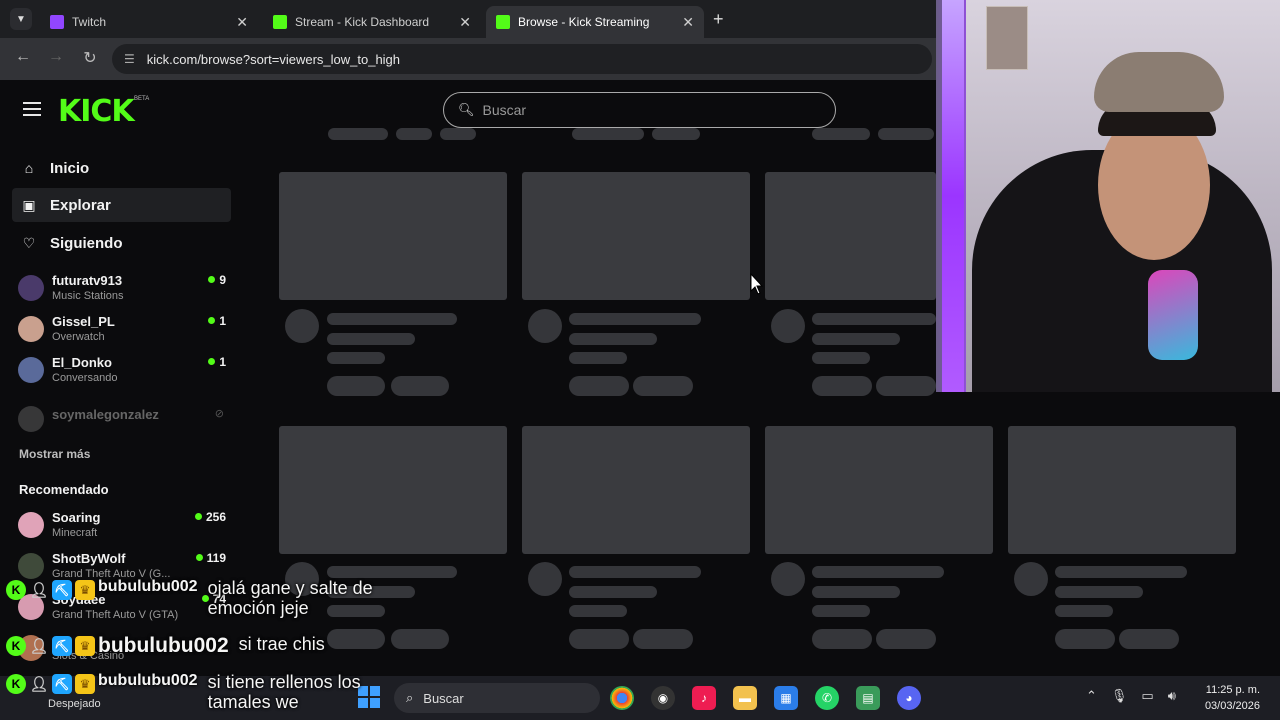  I want to click on streamer-cap, so click(1159, 82).